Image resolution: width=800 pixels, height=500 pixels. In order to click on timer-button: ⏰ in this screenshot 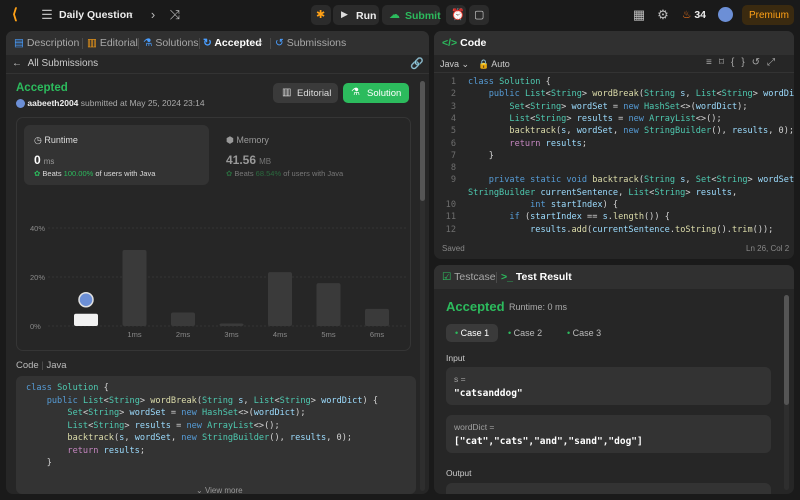, I will do `click(456, 15)`.